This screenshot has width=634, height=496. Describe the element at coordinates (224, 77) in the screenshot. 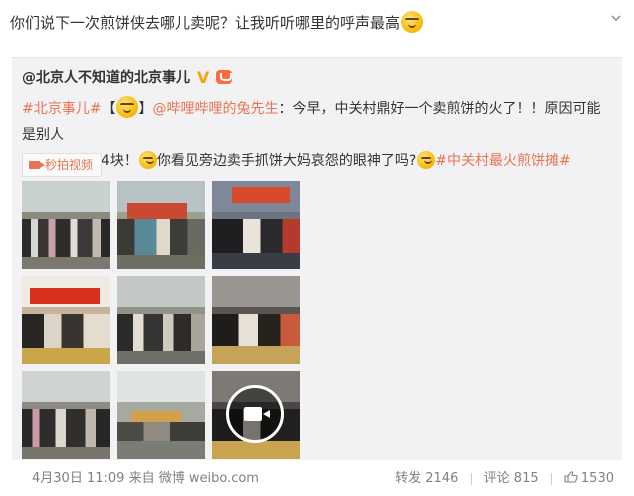

I see `vip-crown-icon` at that location.